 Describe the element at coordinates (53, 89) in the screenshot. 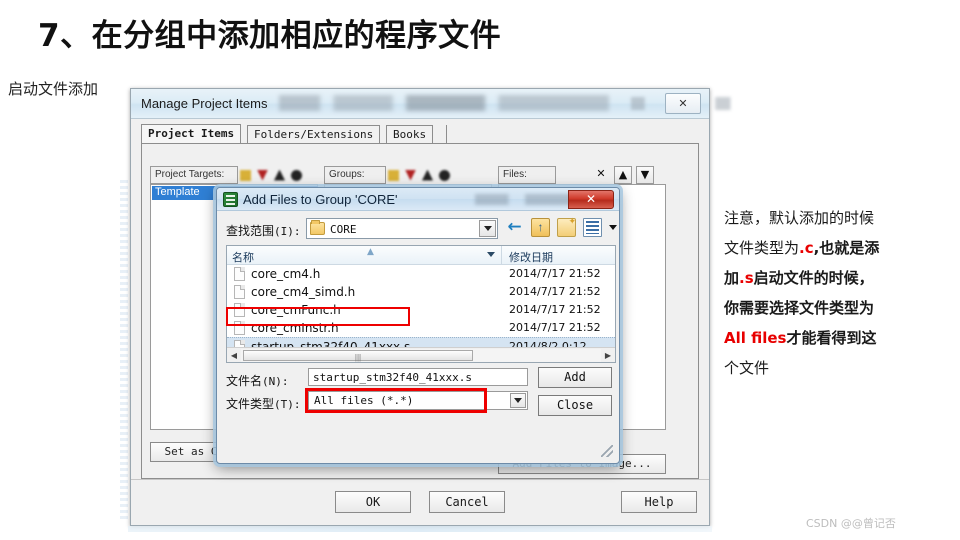

I see `slide-sub-label: 启动文件添加` at that location.